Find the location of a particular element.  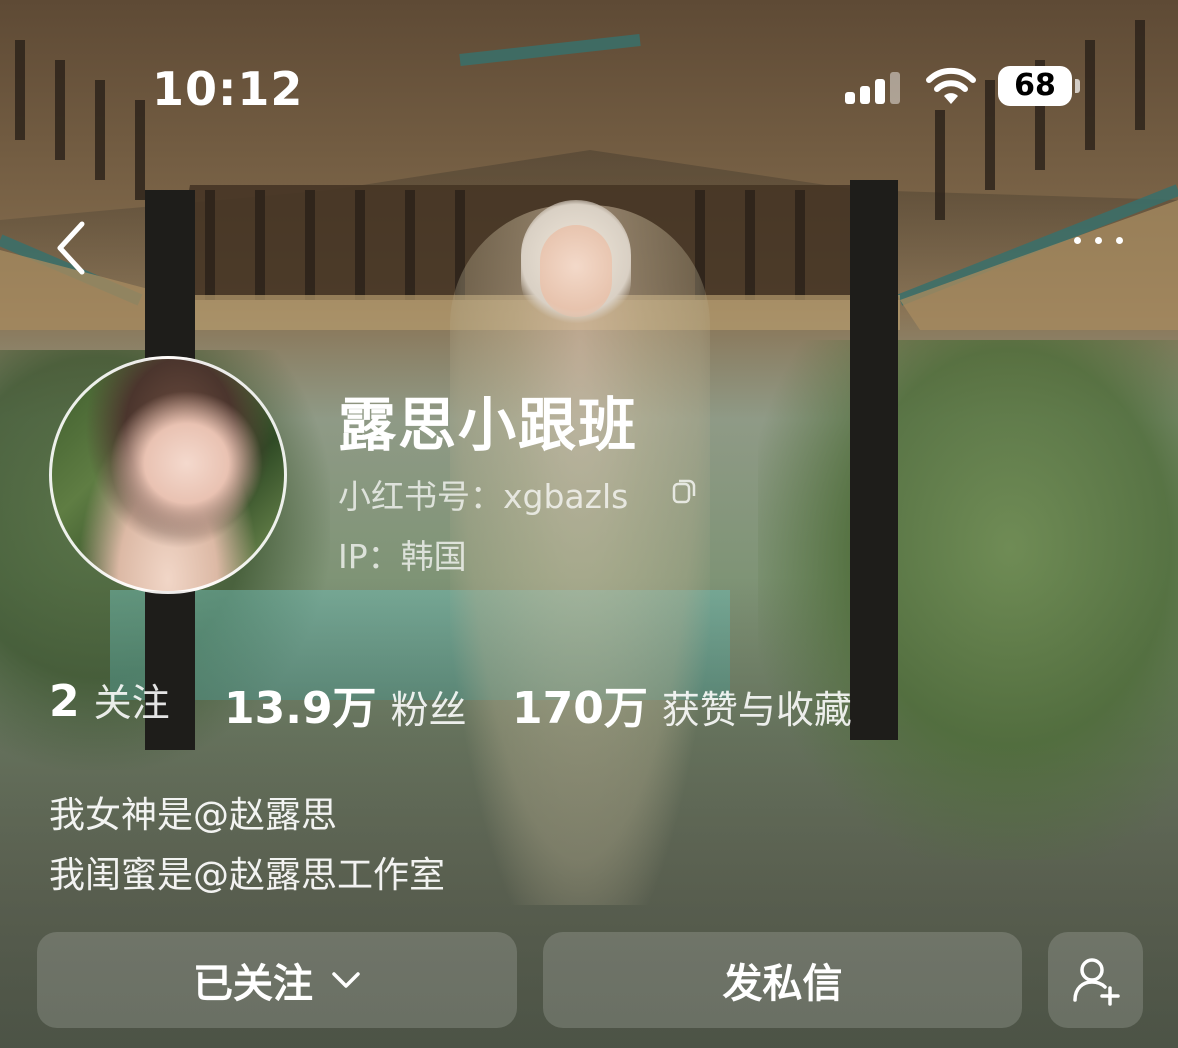

ip-location: IP：韩国 is located at coordinates (402, 556).